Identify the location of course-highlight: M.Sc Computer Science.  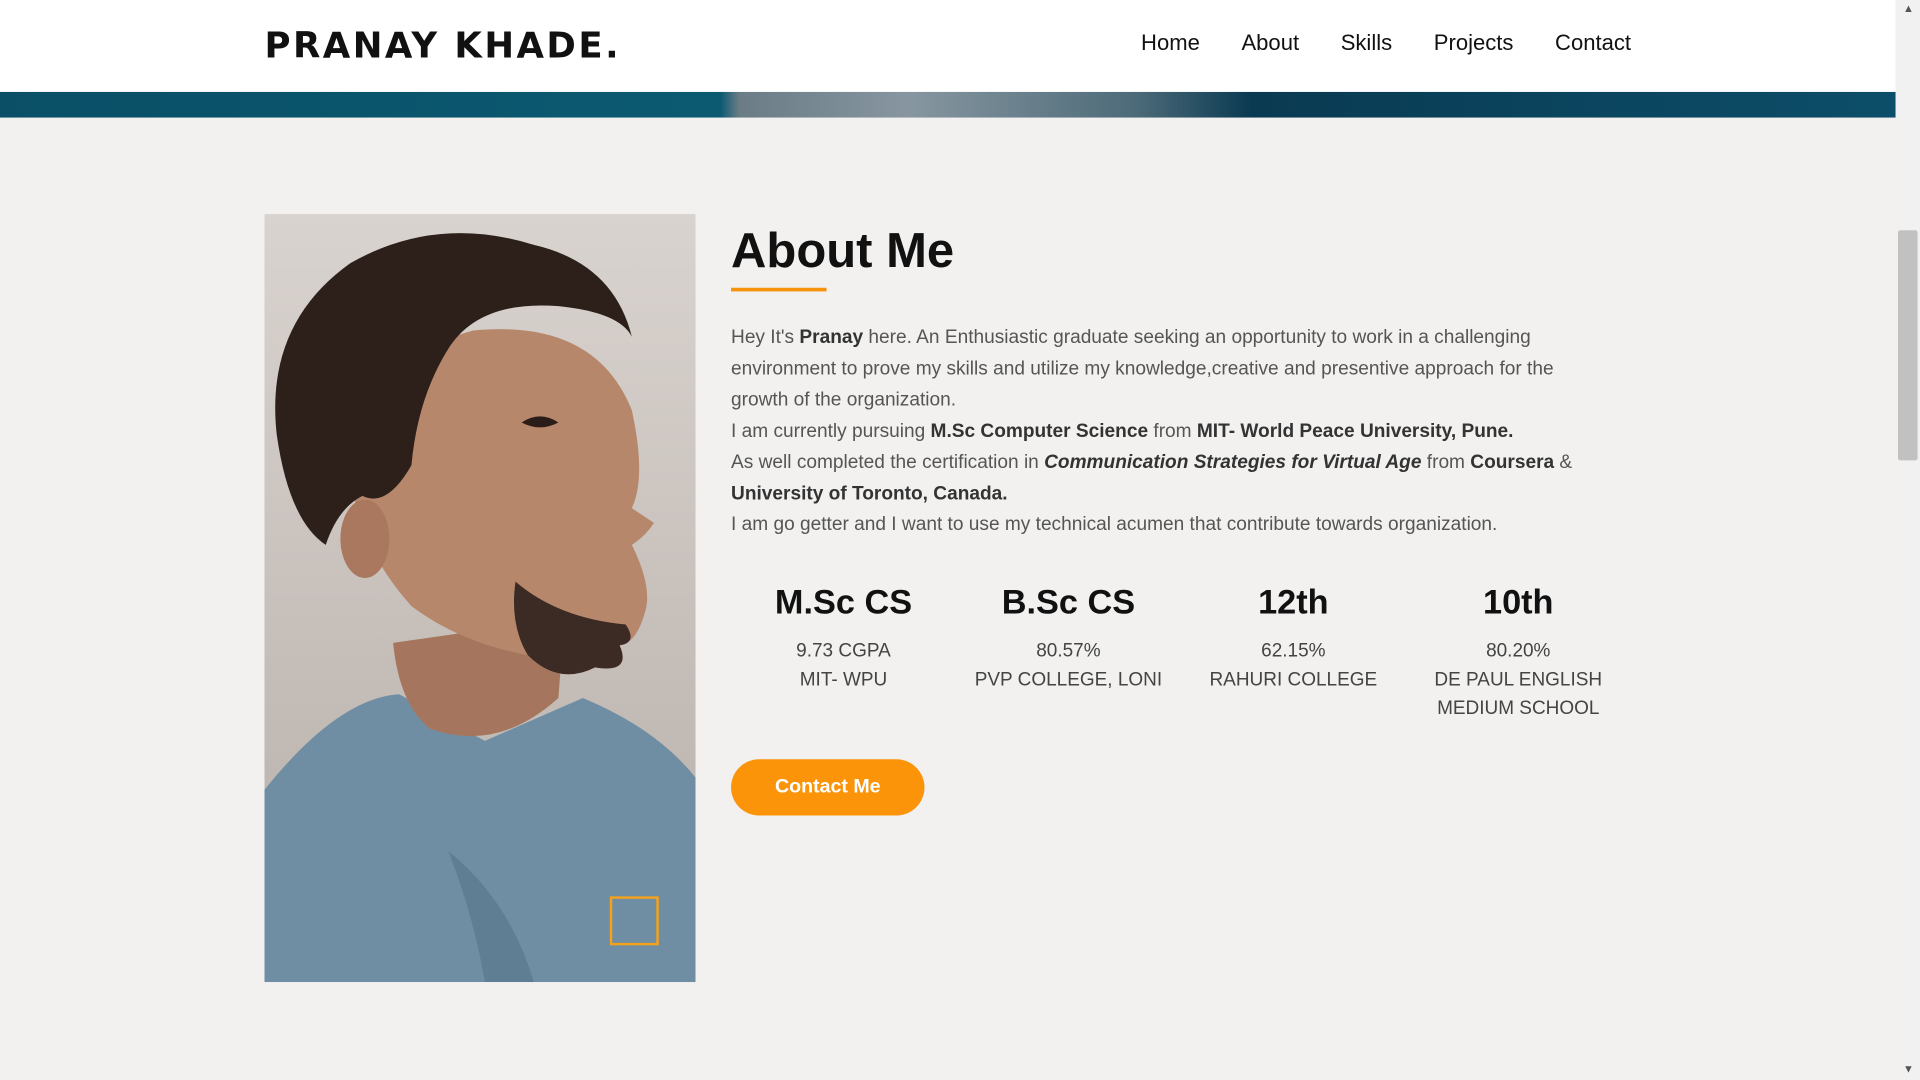
(1039, 431).